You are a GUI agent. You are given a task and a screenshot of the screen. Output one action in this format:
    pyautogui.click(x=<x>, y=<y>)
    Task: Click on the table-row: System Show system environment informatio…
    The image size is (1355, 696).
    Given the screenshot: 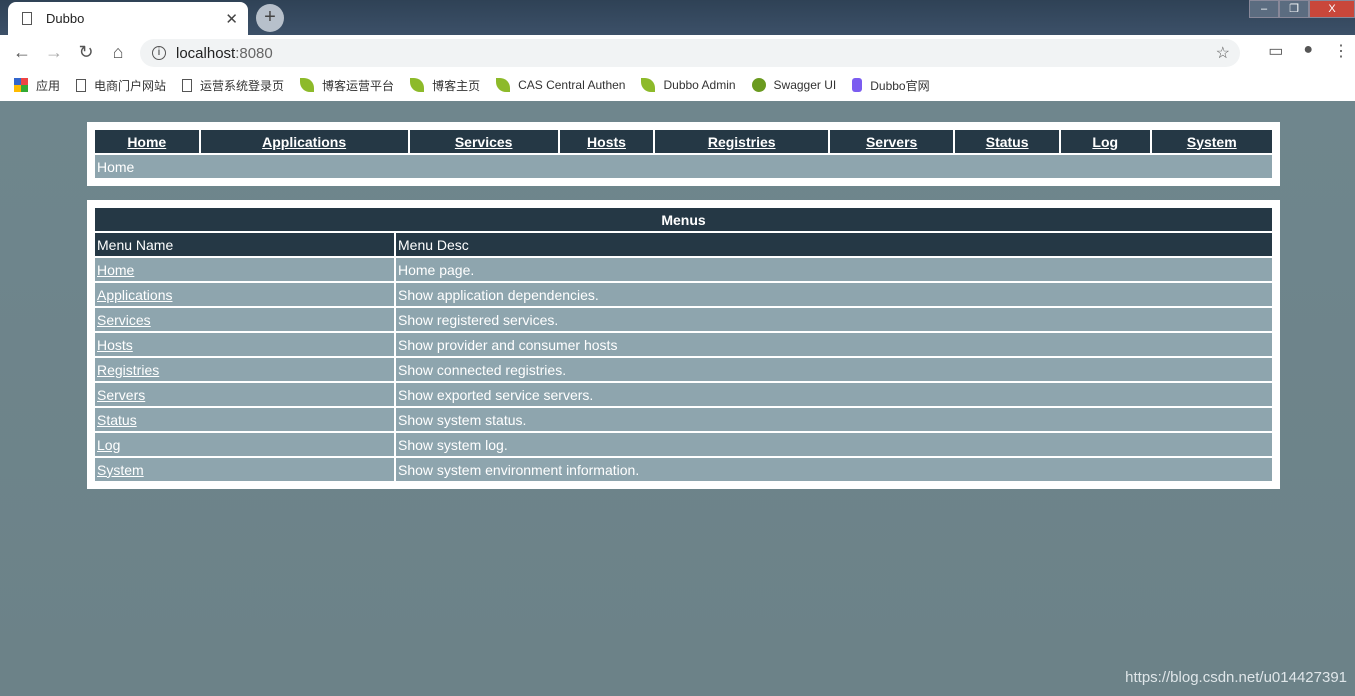 What is the action you would take?
    pyautogui.click(x=683, y=469)
    